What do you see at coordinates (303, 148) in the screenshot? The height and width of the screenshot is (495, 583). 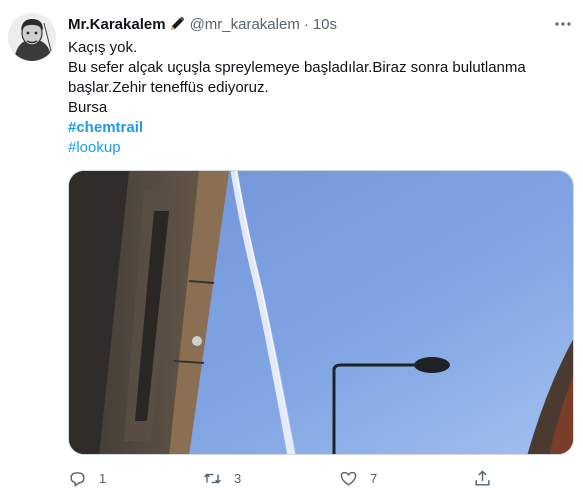 I see `hashtag-link: #lookup` at bounding box center [303, 148].